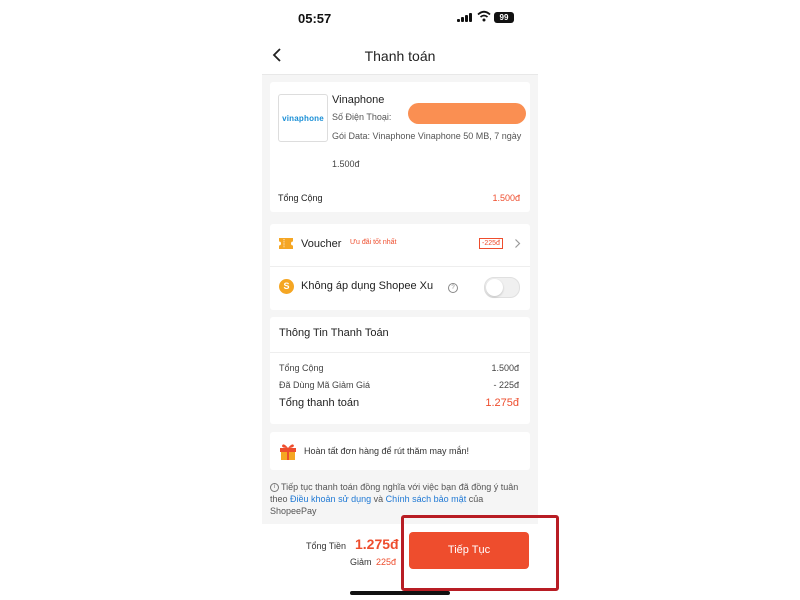 The width and height of the screenshot is (800, 600). What do you see at coordinates (400, 245) in the screenshot?
I see `voucher-row: Voucher Ưu đãi tốt nhất -225đ` at bounding box center [400, 245].